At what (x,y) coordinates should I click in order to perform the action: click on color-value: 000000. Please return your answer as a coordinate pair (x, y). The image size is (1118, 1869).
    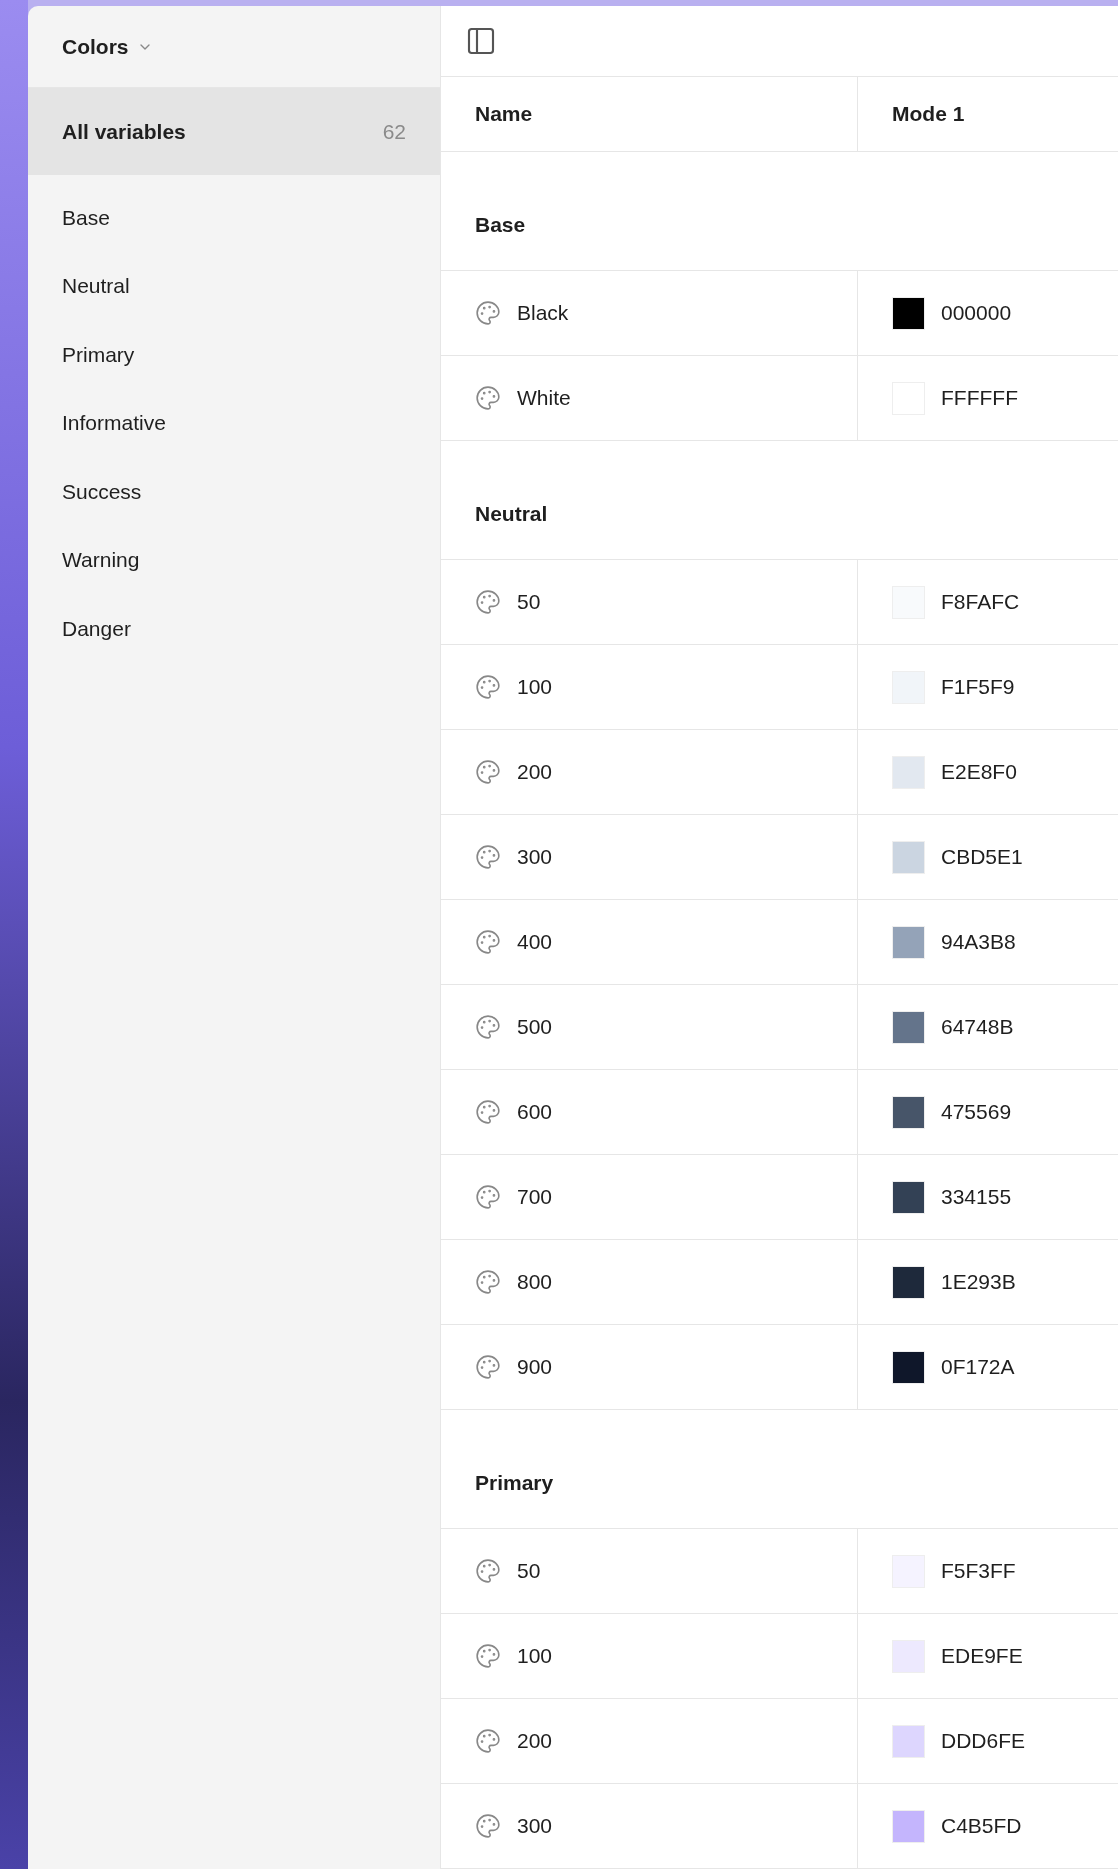
    Looking at the image, I should click on (976, 313).